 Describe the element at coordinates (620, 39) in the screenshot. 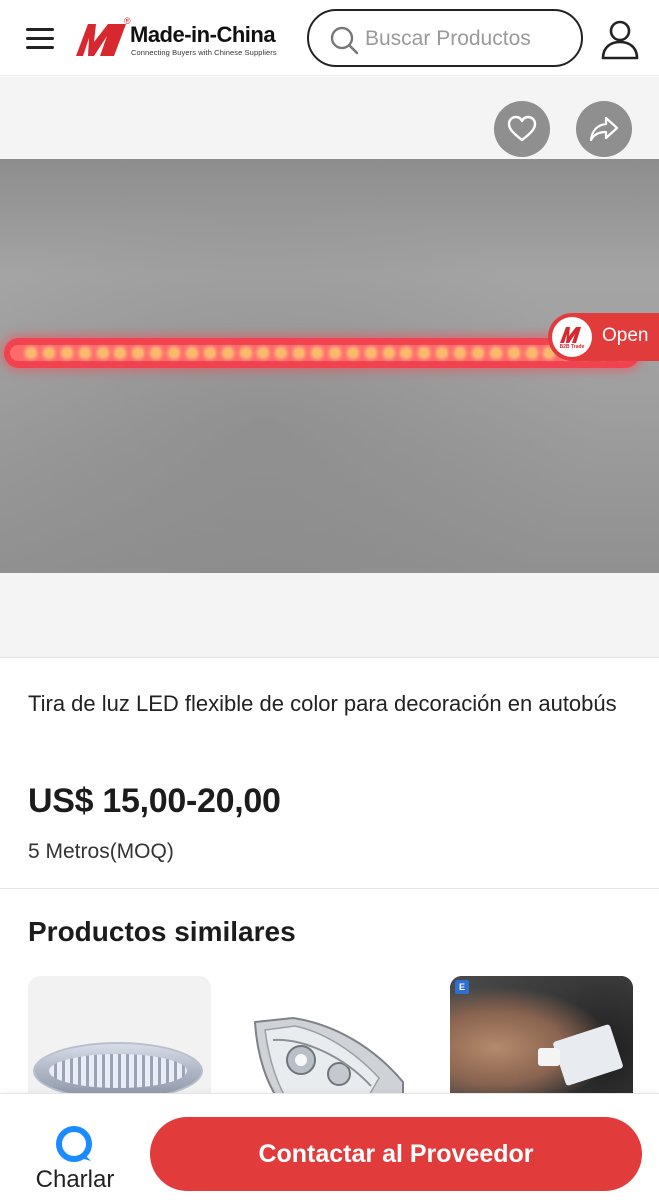

I see `user-account-icon` at that location.